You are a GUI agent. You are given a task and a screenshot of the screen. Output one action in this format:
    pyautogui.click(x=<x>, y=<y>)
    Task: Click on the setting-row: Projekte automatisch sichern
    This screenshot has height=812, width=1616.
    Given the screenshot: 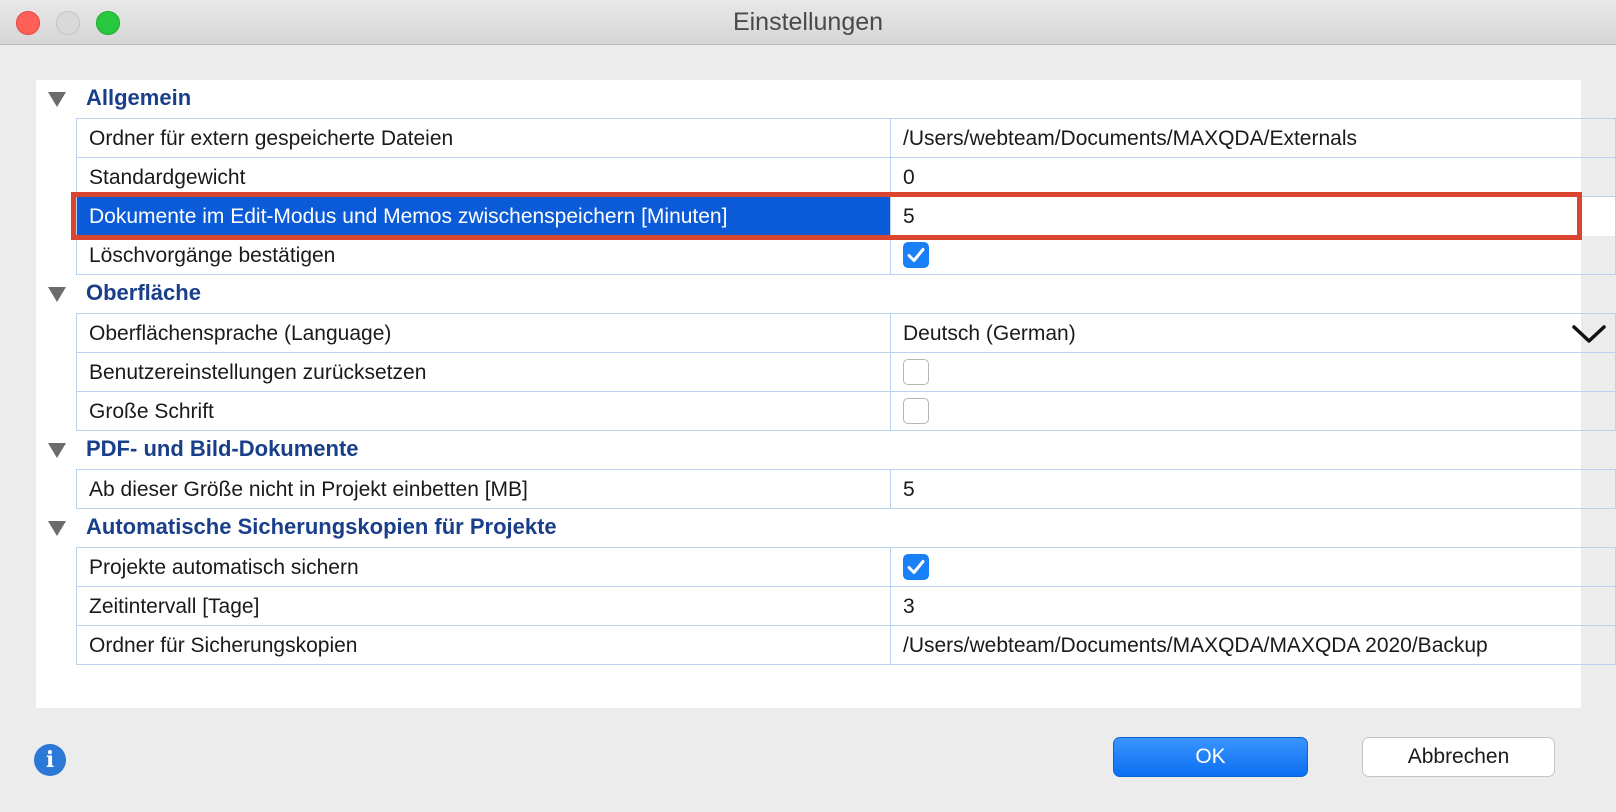 What is the action you would take?
    pyautogui.click(x=846, y=567)
    